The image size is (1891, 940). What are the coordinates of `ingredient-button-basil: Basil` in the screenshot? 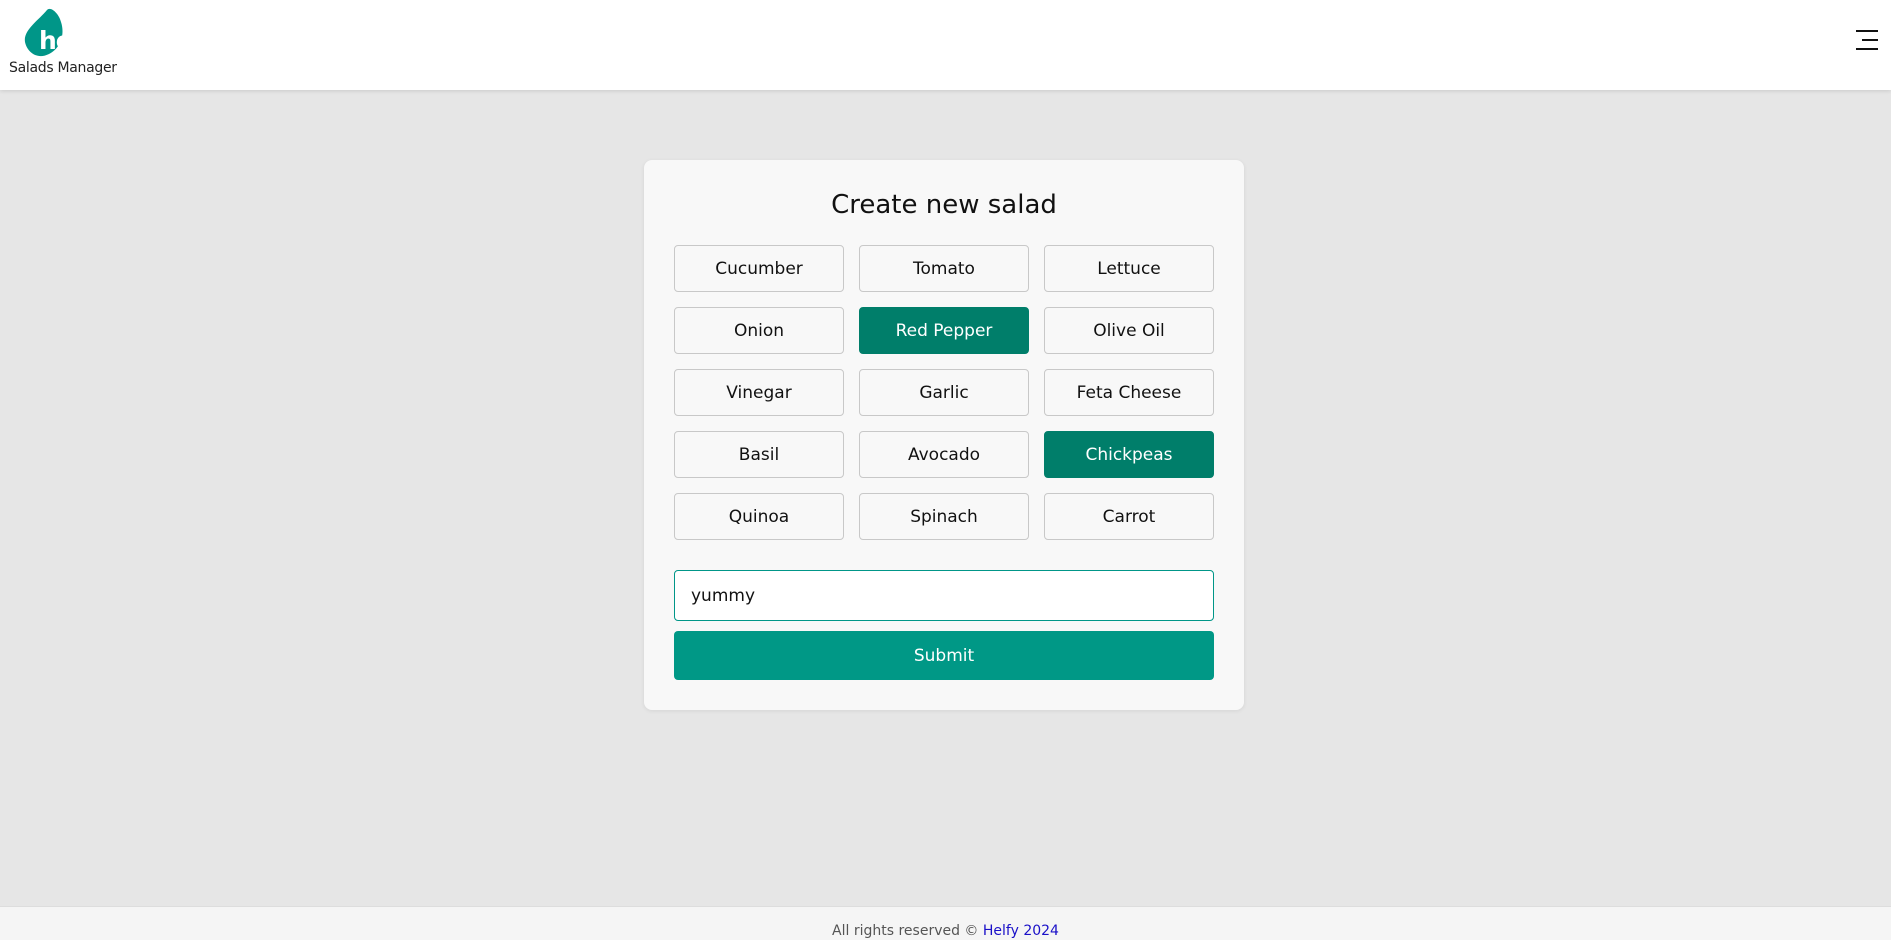 It's located at (759, 454).